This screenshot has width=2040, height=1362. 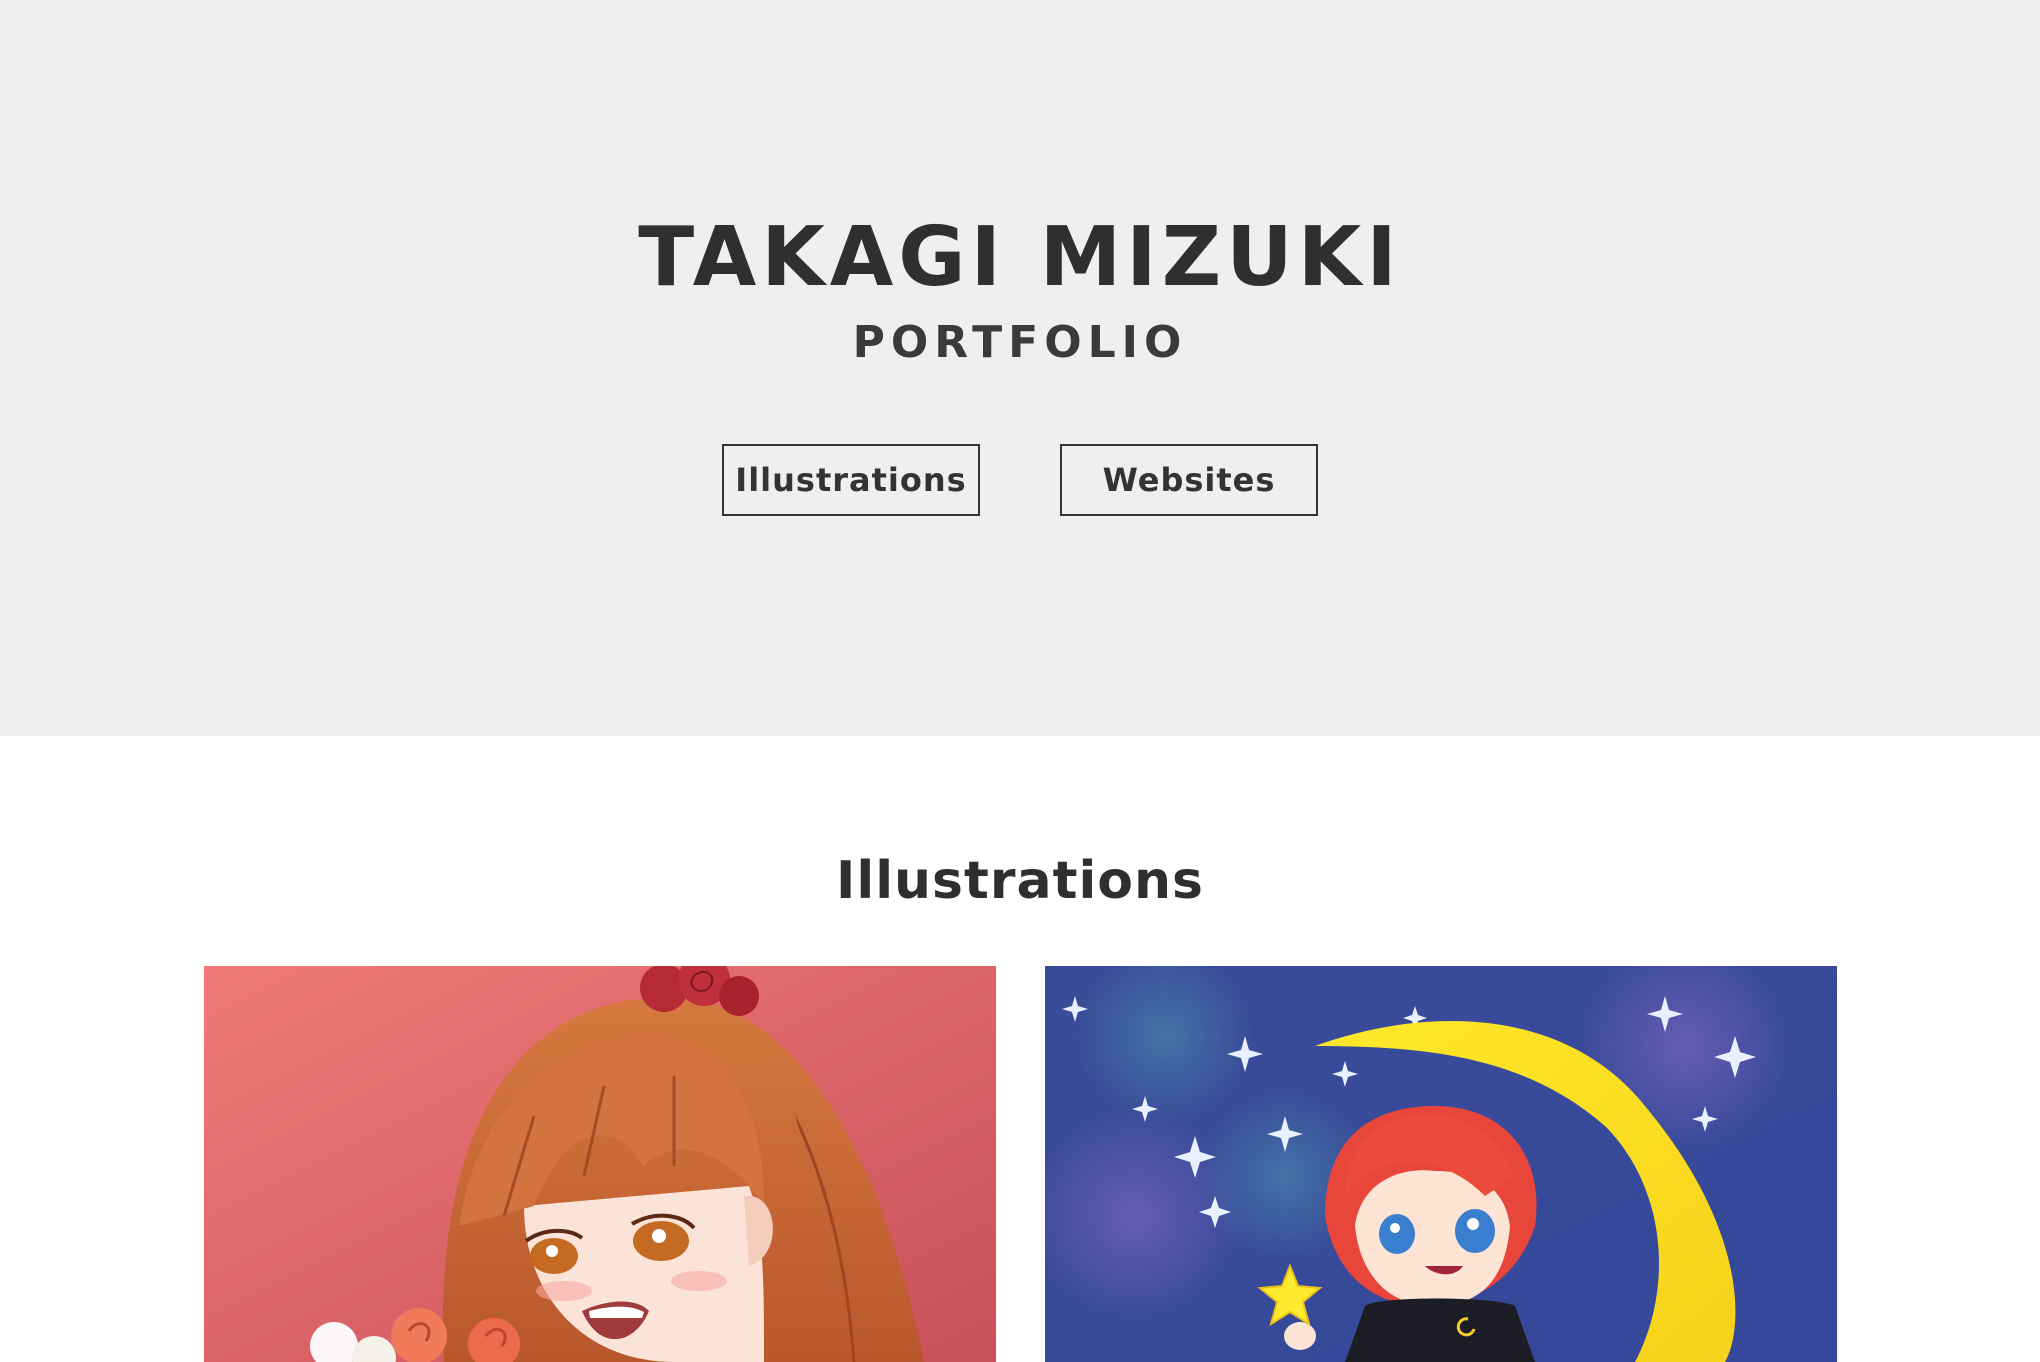 What do you see at coordinates (1189, 480) in the screenshot?
I see `websites-button: Websites` at bounding box center [1189, 480].